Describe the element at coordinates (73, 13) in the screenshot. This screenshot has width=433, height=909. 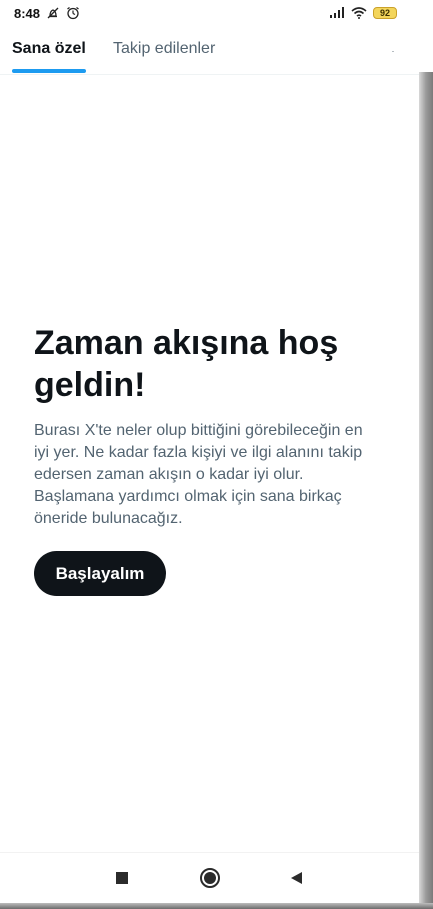
I see `alarm-icon` at that location.